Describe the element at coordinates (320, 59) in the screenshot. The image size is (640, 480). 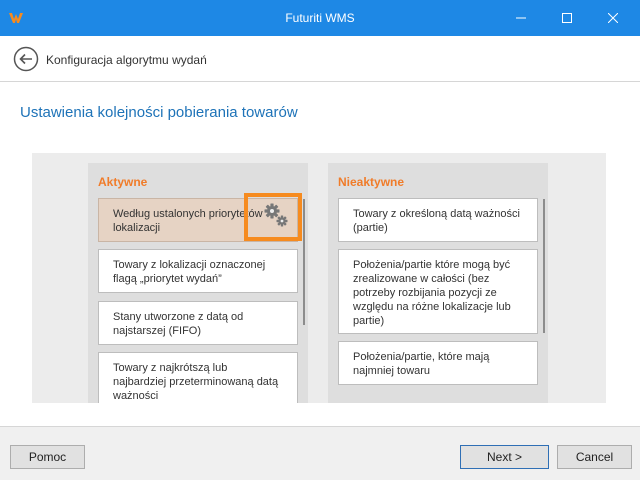
I see `sub-header: Konfiguracja algorytmu wydań` at that location.